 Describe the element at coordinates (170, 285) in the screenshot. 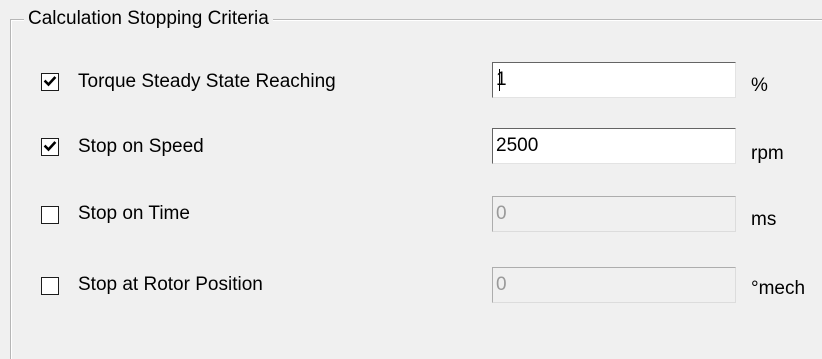

I see `stop-at-rotor-position-label: Stop at Rotor Position` at that location.